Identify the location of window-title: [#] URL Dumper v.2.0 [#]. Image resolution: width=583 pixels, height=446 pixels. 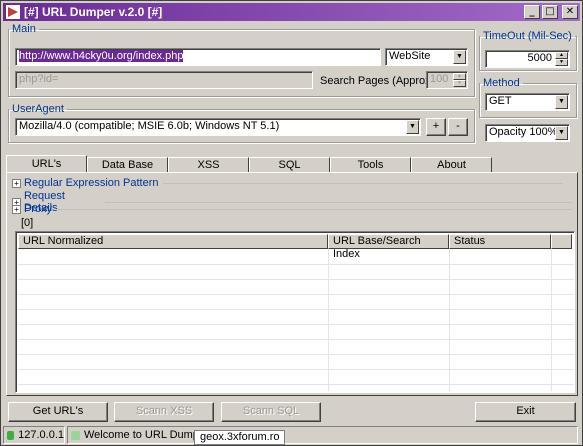
(93, 12).